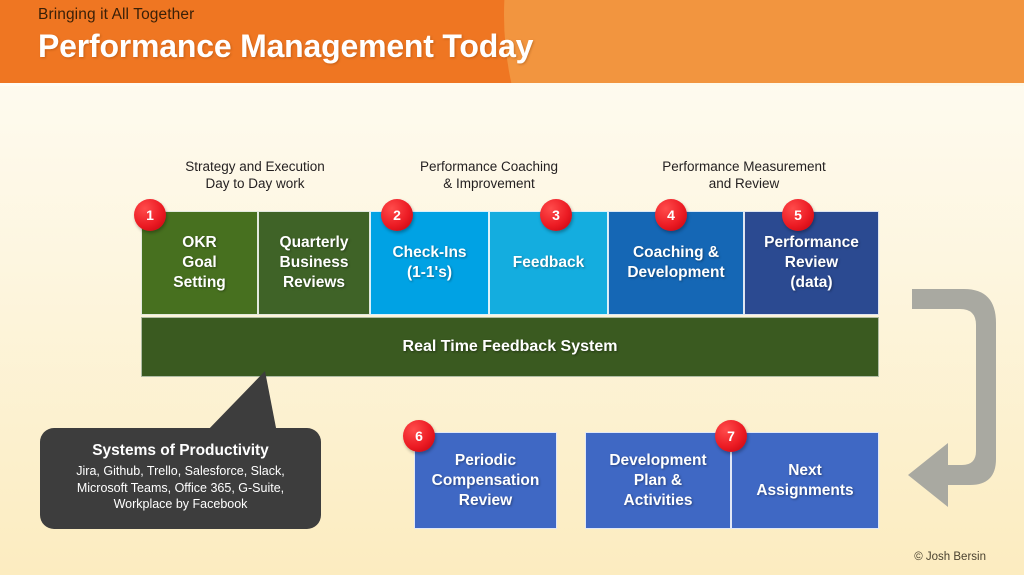 The image size is (1024, 575). Describe the element at coordinates (241, 402) in the screenshot. I see `callout-pointer` at that location.